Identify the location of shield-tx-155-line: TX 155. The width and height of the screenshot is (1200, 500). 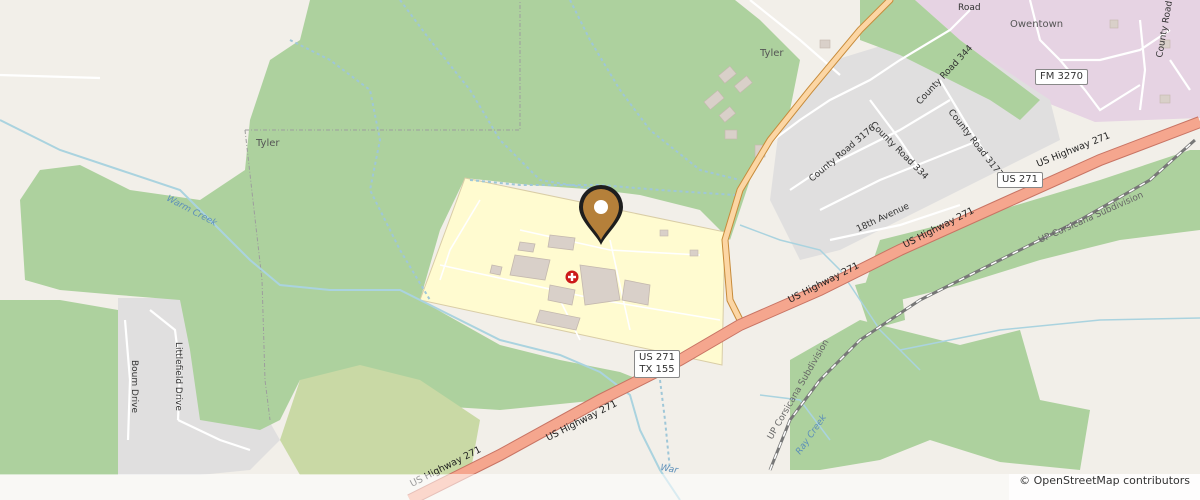
(657, 369).